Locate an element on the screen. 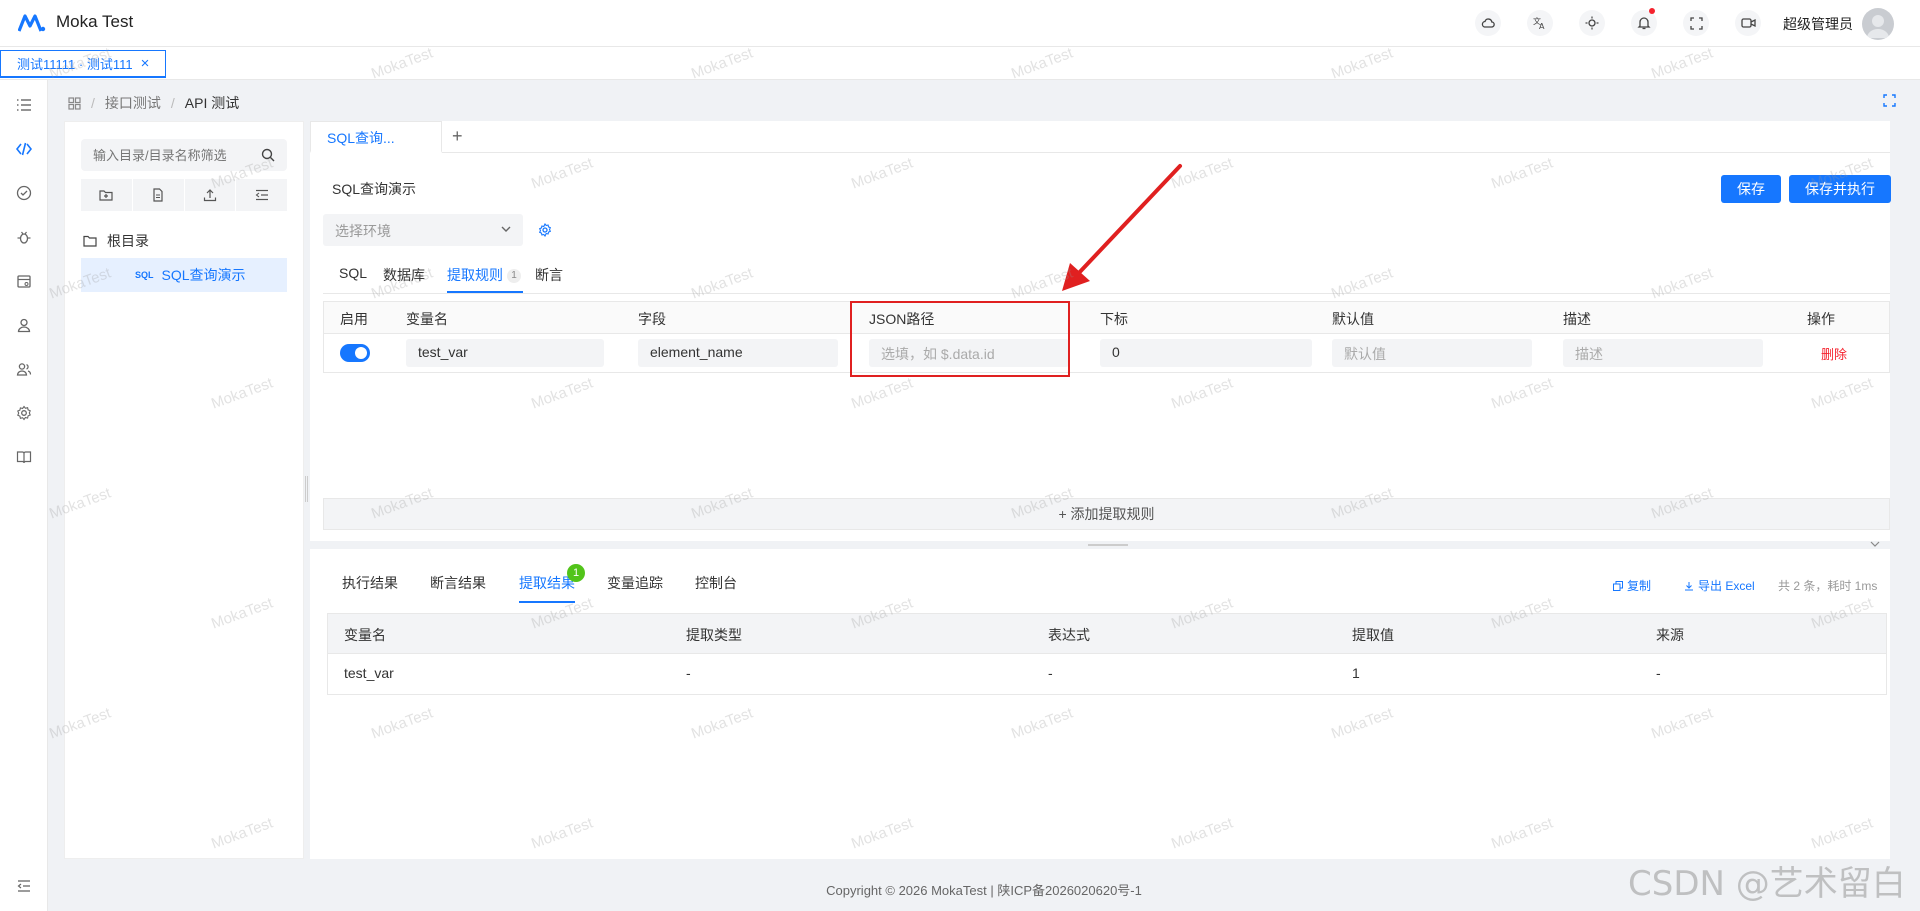 The image size is (1920, 911). svg-text: A is located at coordinates (1542, 26).